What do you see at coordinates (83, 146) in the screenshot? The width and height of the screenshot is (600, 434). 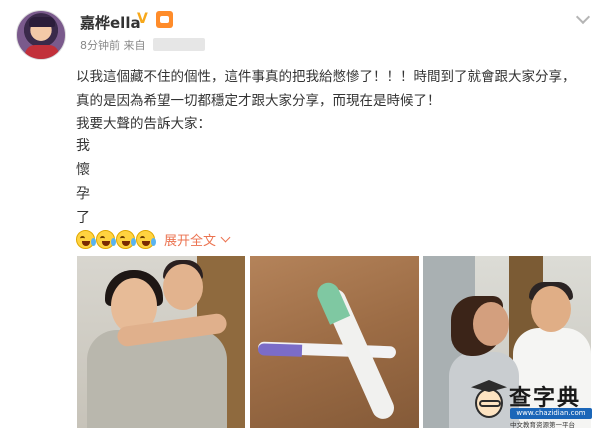 I see `vertical-char: 我` at bounding box center [83, 146].